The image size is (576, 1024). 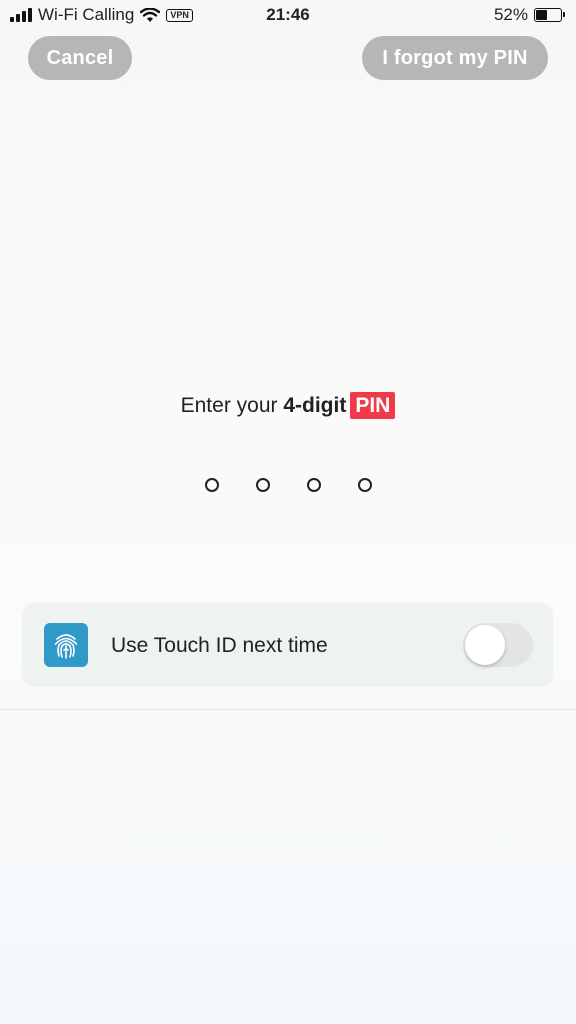 I want to click on divider, so click(x=288, y=709).